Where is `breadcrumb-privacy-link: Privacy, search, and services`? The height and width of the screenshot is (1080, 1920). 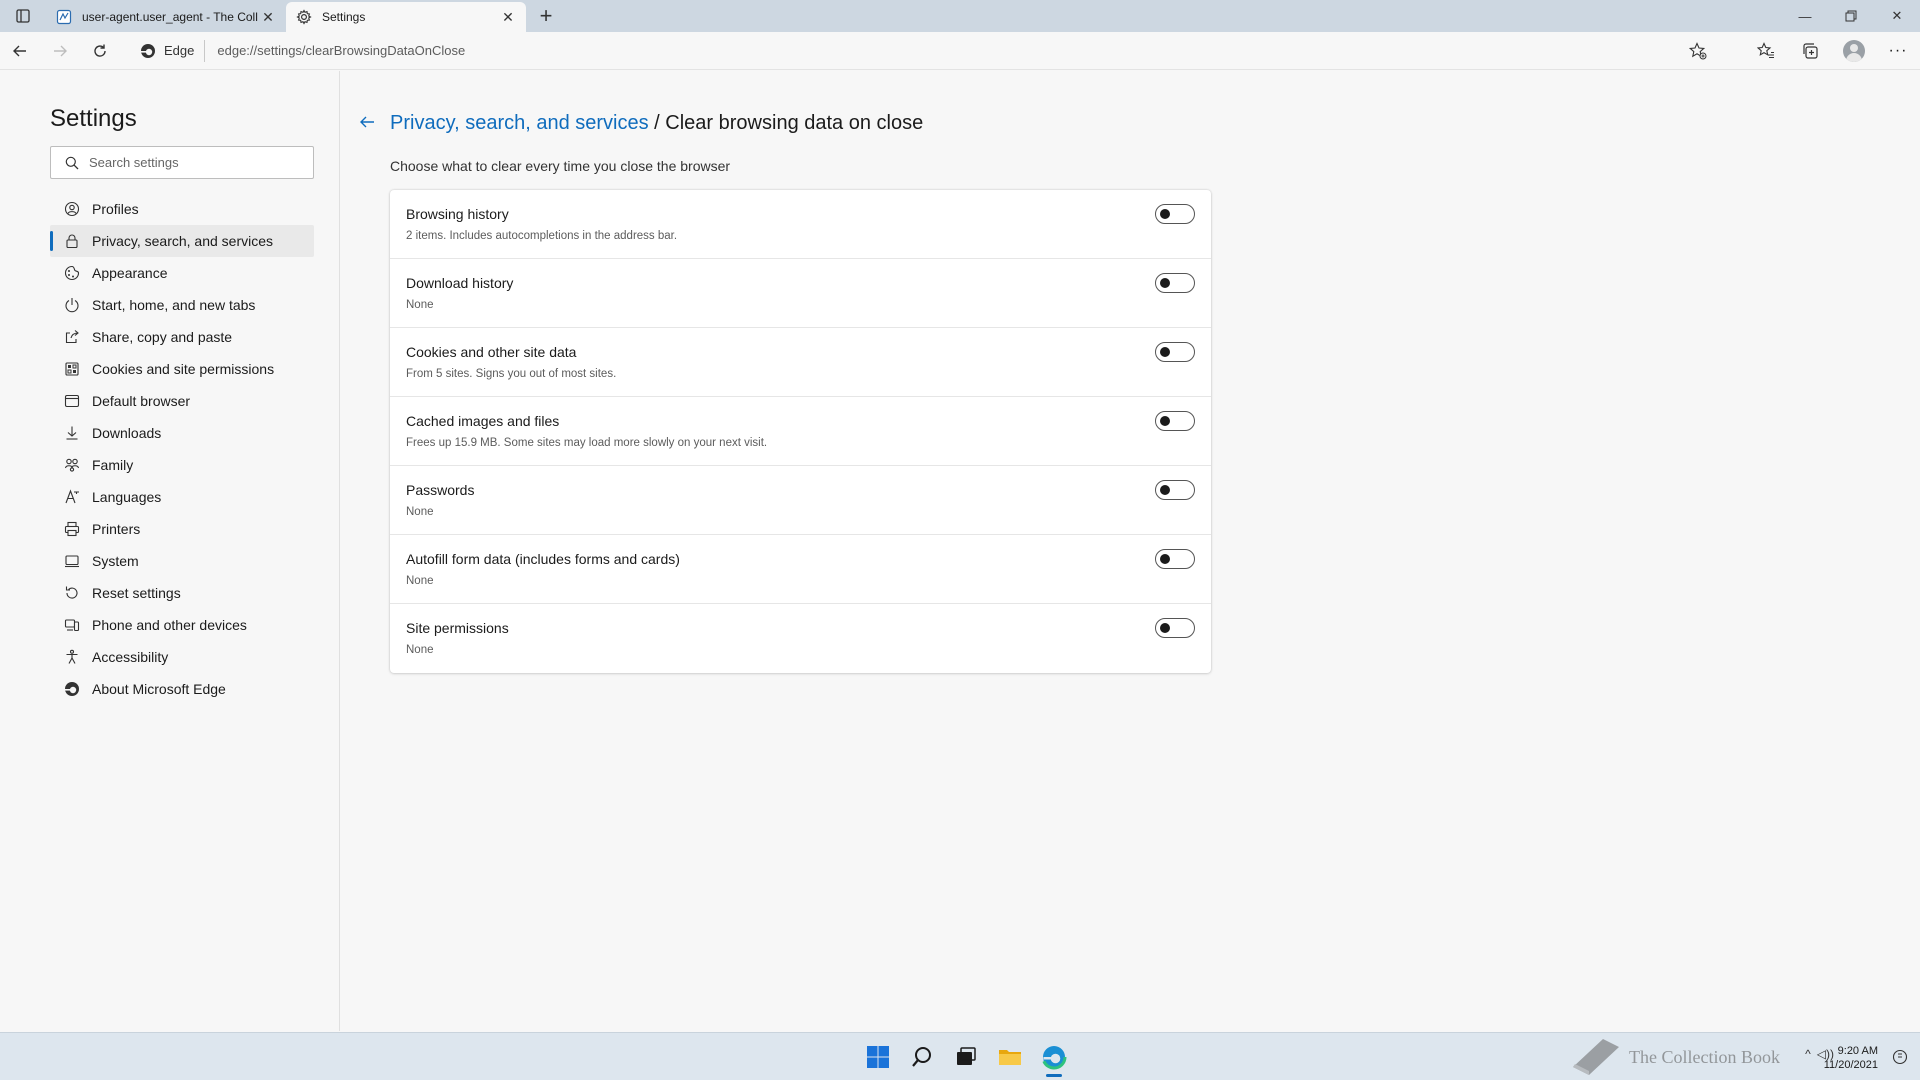 breadcrumb-privacy-link: Privacy, search, and services is located at coordinates (519, 123).